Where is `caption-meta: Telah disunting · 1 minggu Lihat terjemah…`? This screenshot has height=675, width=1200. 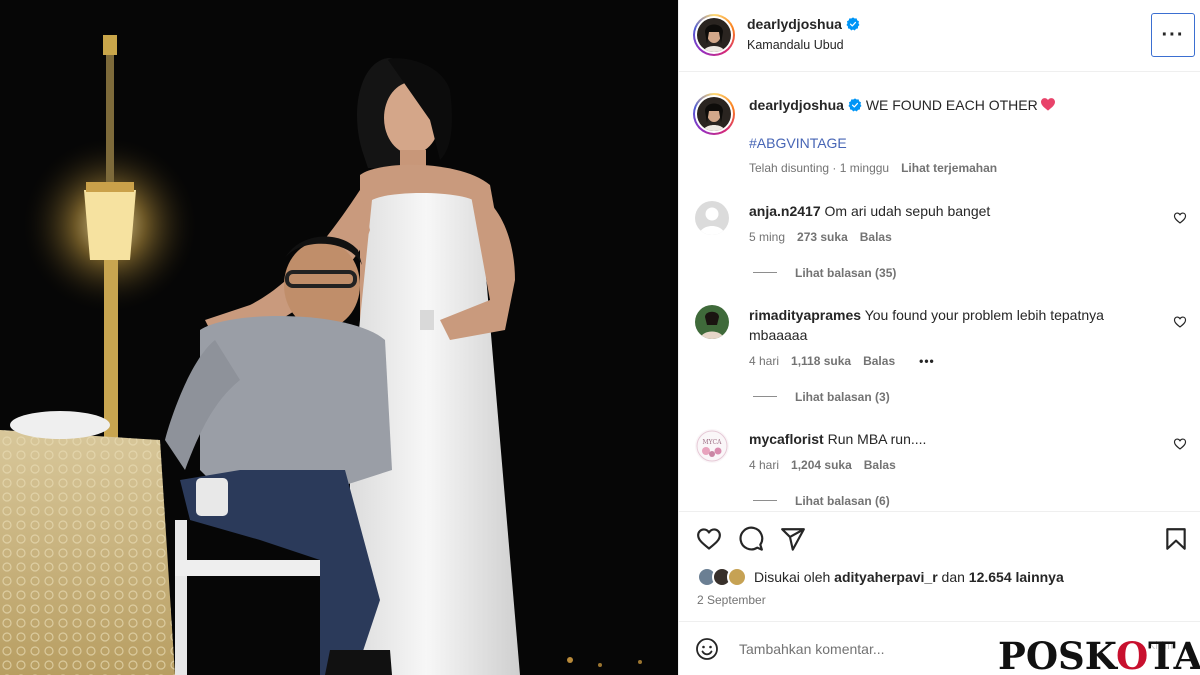 caption-meta: Telah disunting · 1 minggu Lihat terjemah… is located at coordinates (873, 168).